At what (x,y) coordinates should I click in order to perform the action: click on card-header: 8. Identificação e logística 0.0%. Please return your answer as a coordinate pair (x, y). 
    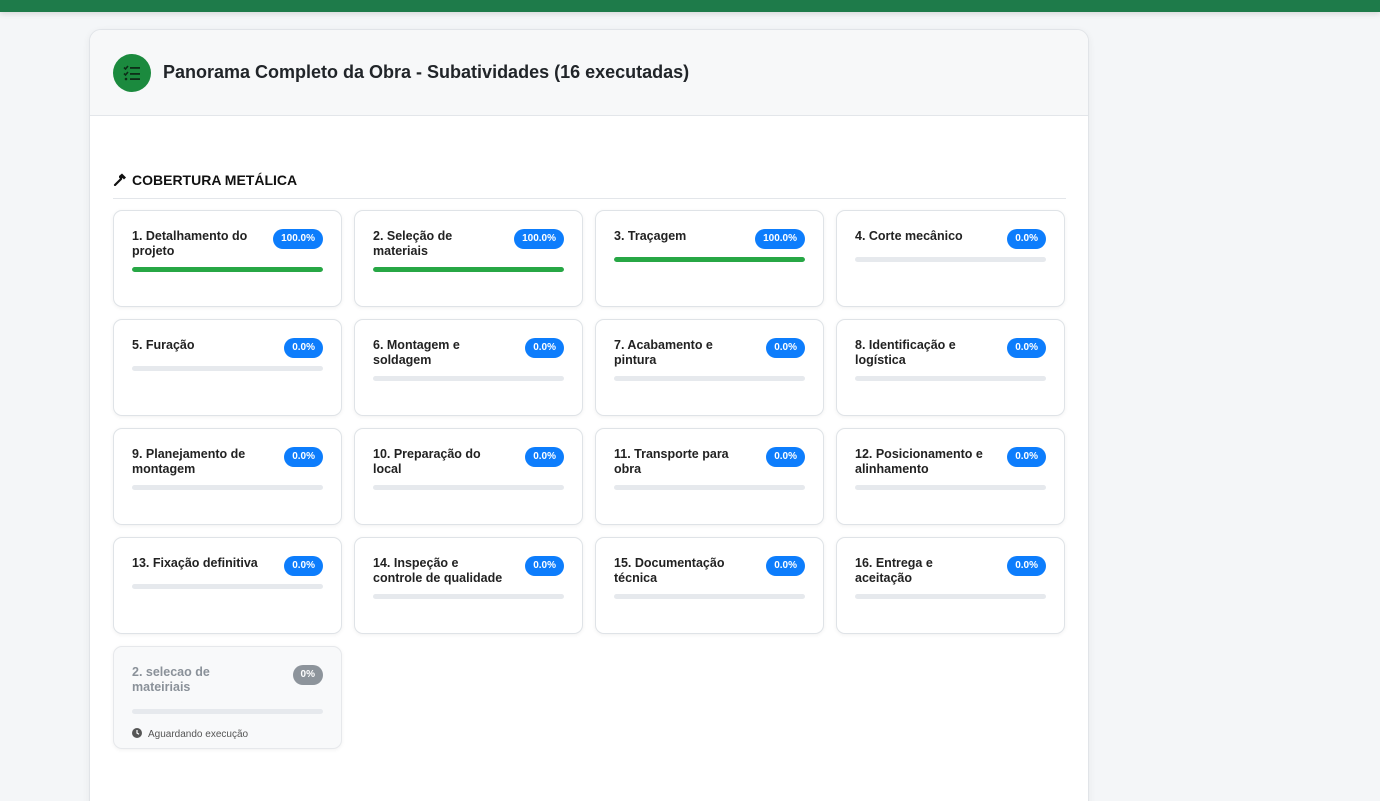
    Looking at the image, I should click on (950, 353).